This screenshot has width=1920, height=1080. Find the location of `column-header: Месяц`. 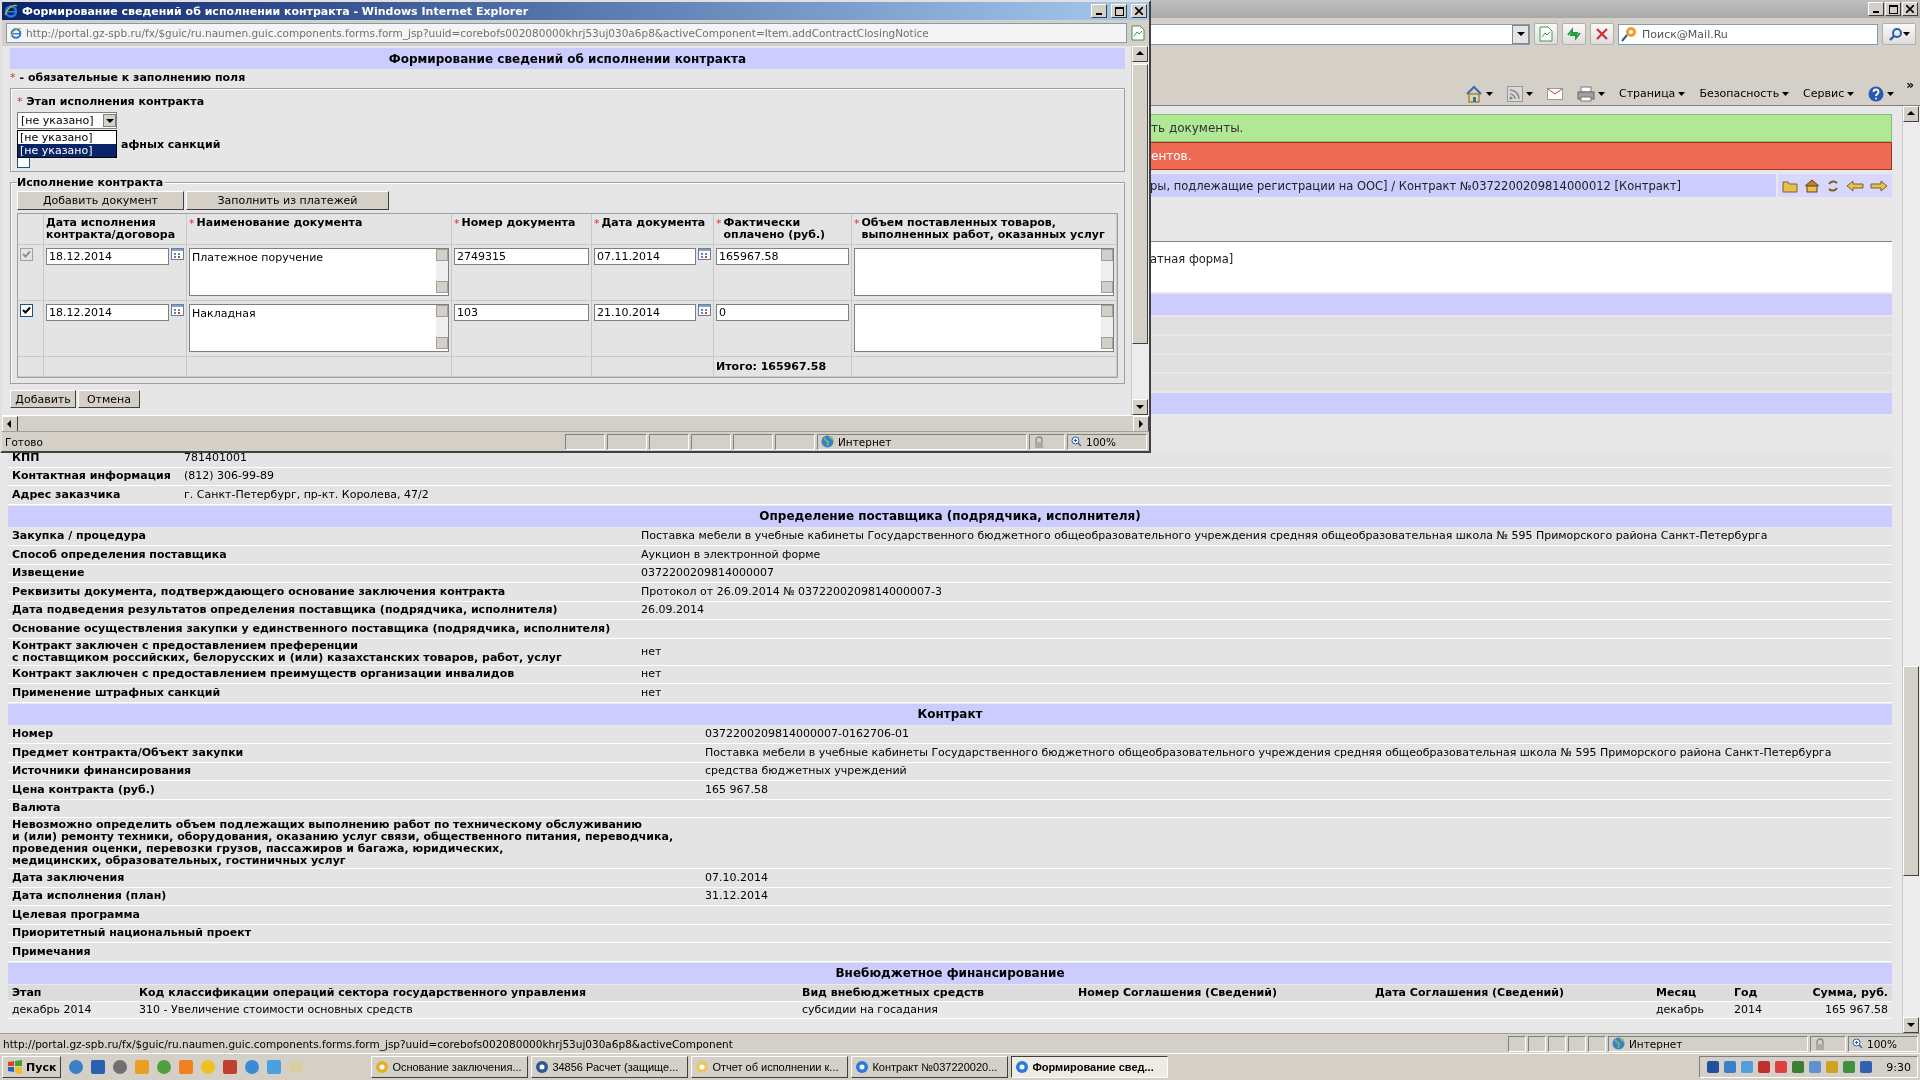

column-header: Месяц is located at coordinates (1676, 992).